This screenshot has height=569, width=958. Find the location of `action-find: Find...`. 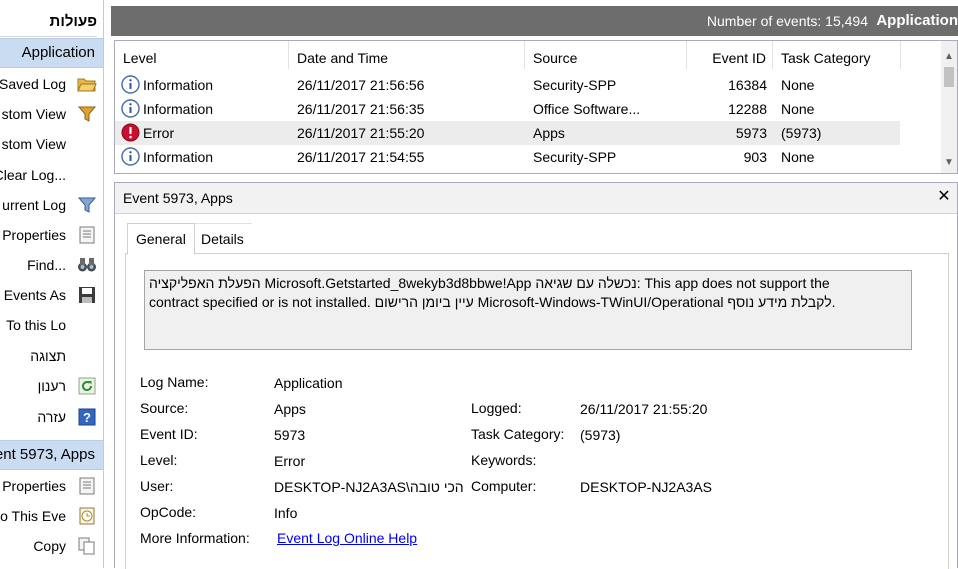

action-find: Find... is located at coordinates (51, 265).